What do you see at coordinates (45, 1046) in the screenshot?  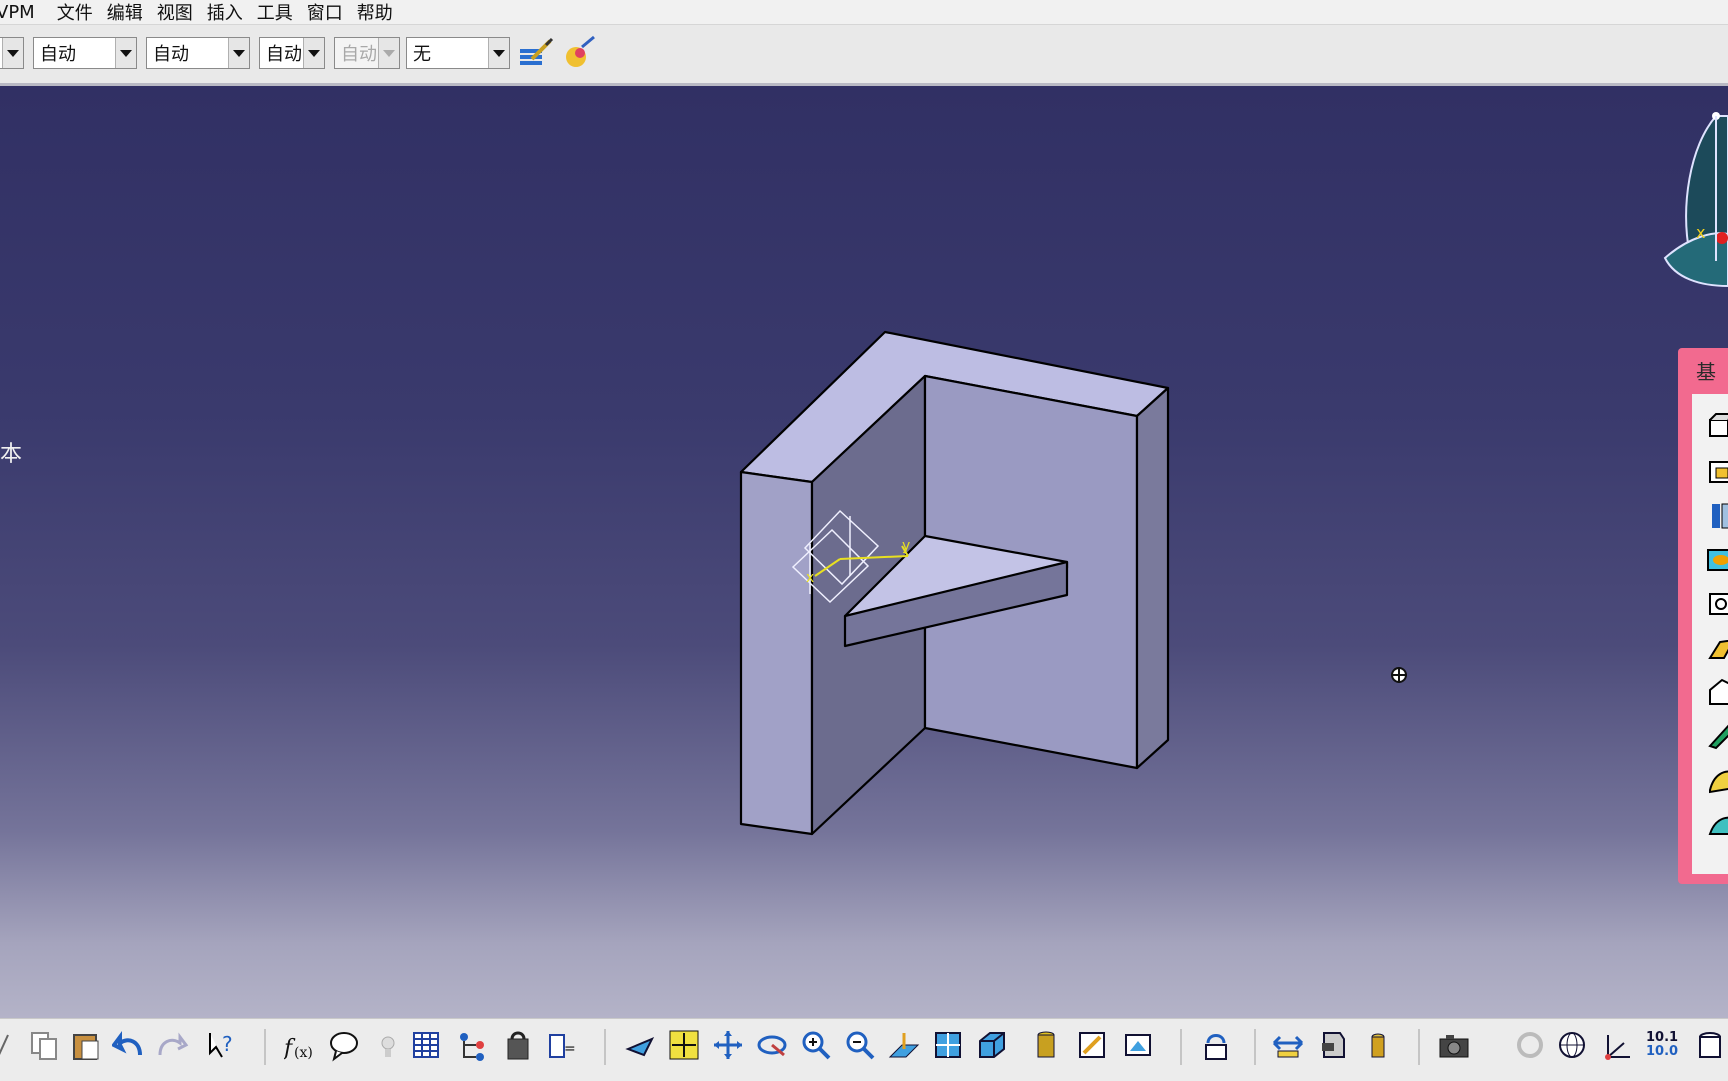 I see `copy-icon` at bounding box center [45, 1046].